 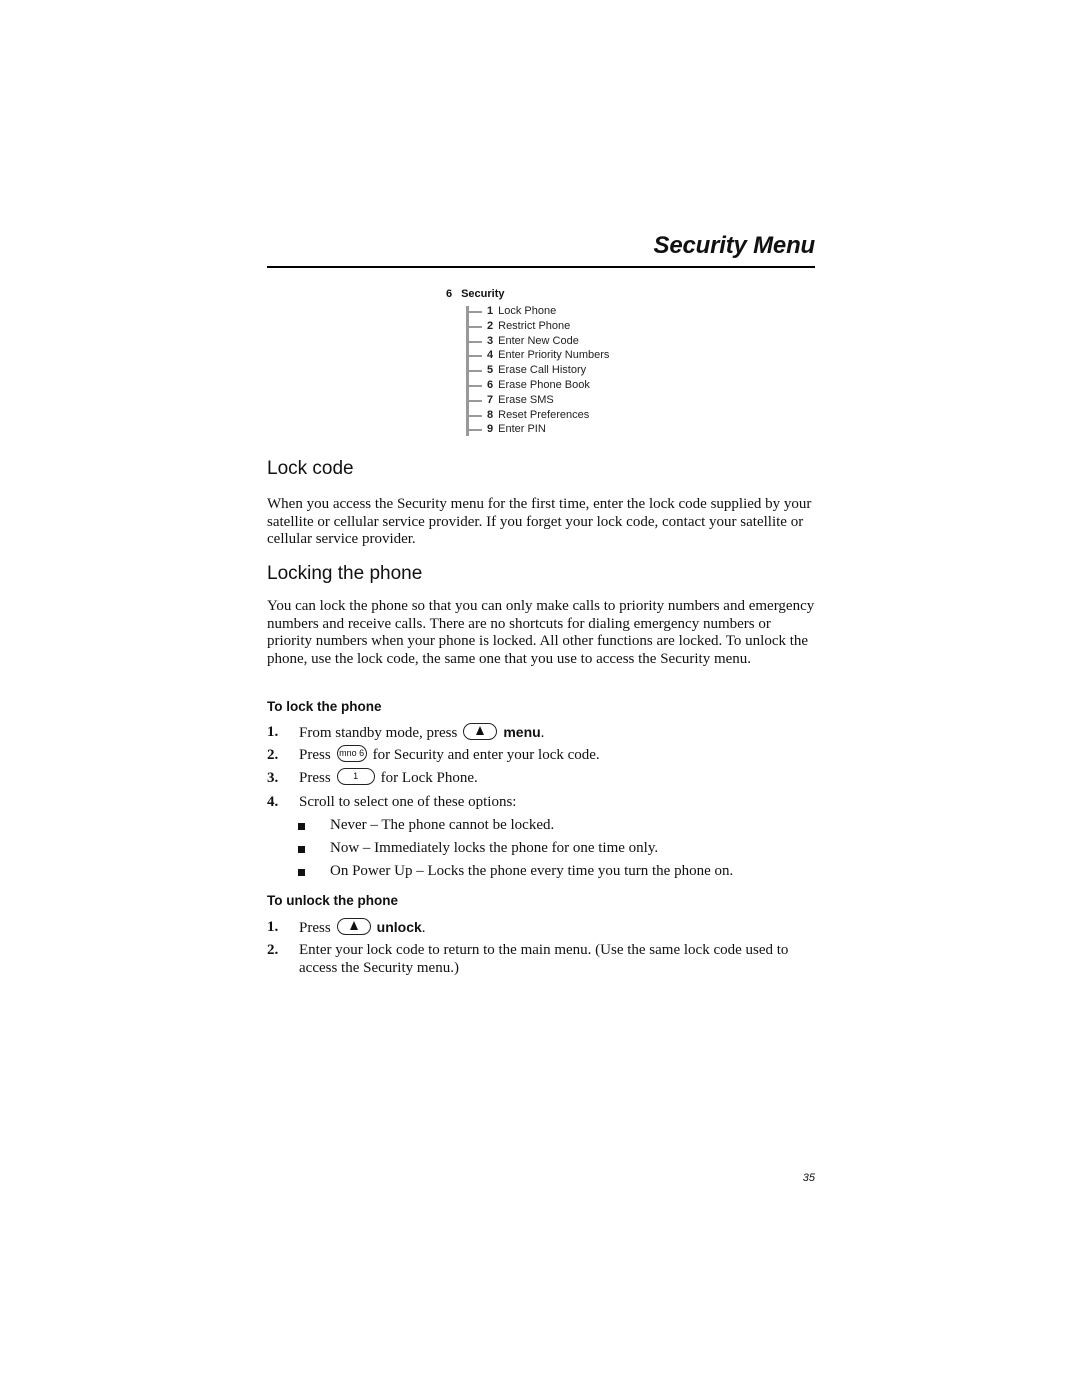 I want to click on tree-item: 7 Erase SMS, so click(x=537, y=400).